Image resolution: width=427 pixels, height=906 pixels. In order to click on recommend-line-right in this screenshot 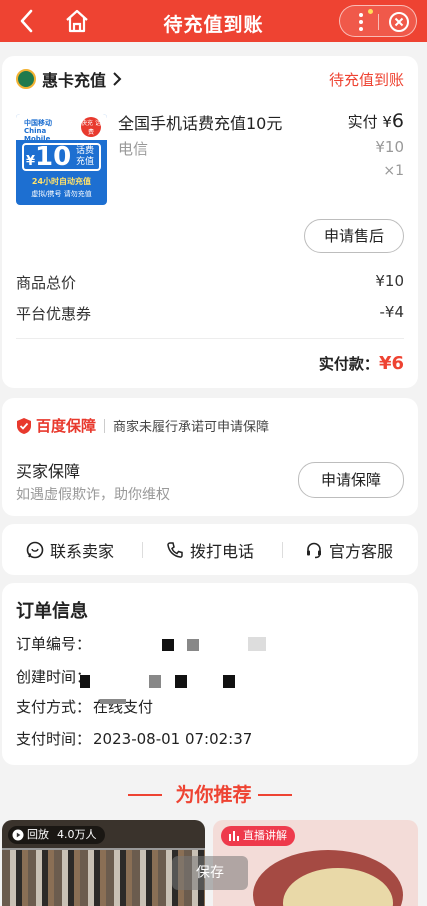, I will do `click(275, 795)`.